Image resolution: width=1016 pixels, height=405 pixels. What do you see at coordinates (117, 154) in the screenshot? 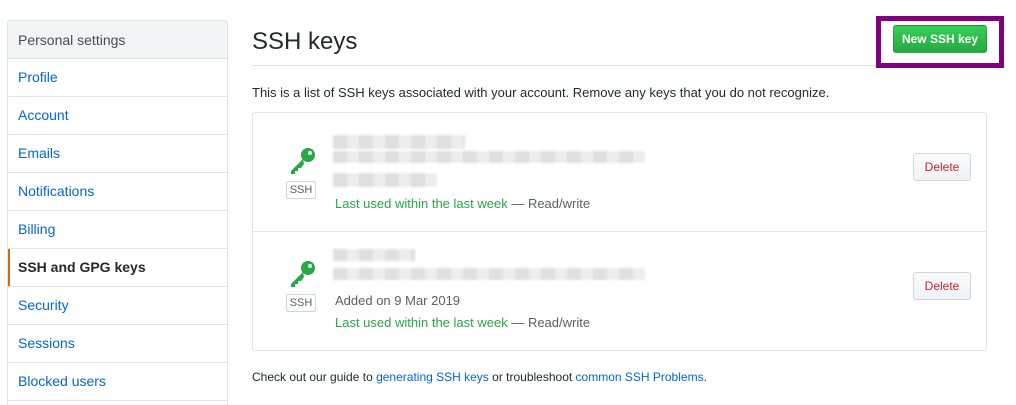
I see `sidebar-item-emails: Emails` at bounding box center [117, 154].